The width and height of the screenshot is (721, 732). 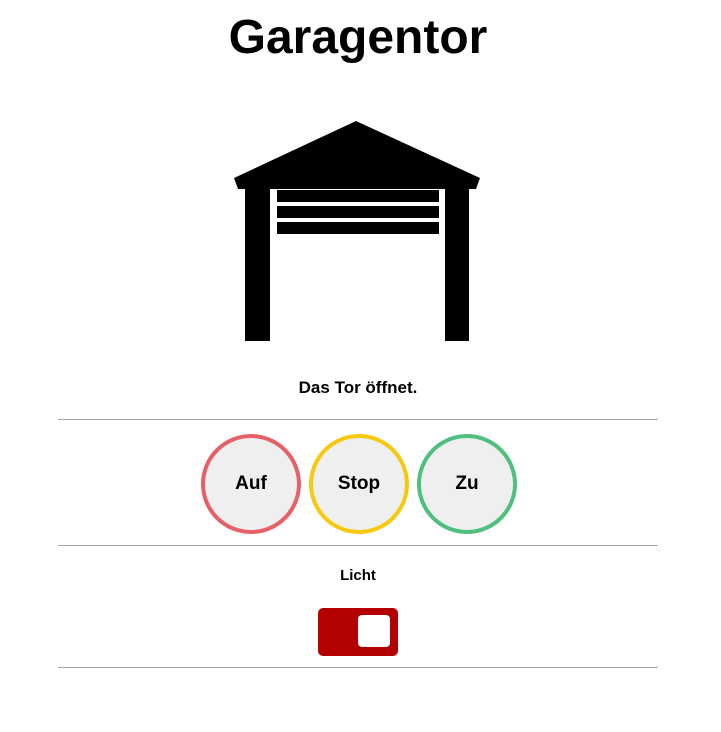 I want to click on light-label: Licht, so click(x=358, y=575).